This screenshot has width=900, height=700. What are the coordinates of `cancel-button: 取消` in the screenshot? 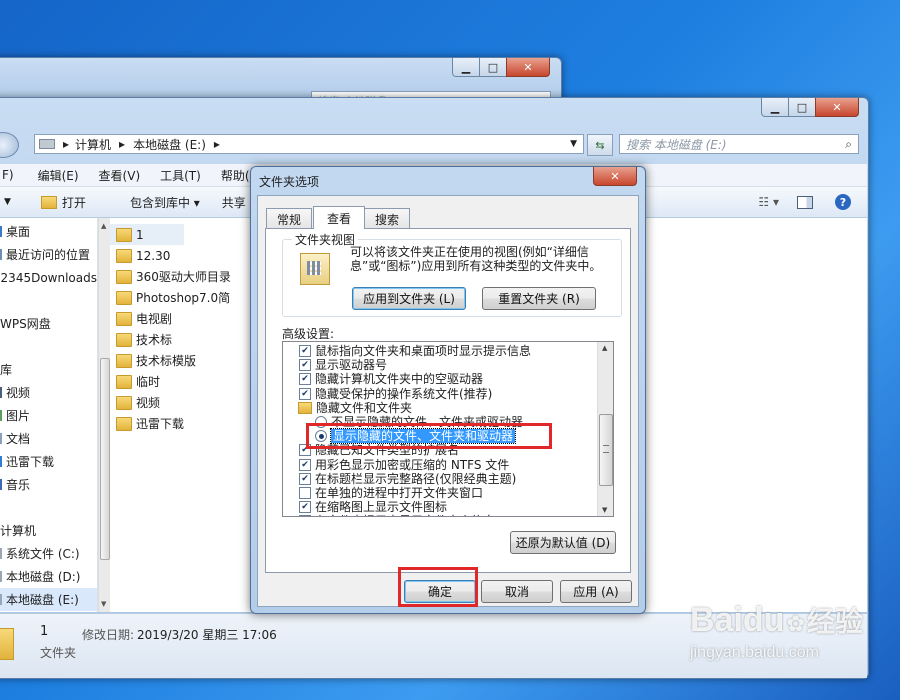 It's located at (517, 591).